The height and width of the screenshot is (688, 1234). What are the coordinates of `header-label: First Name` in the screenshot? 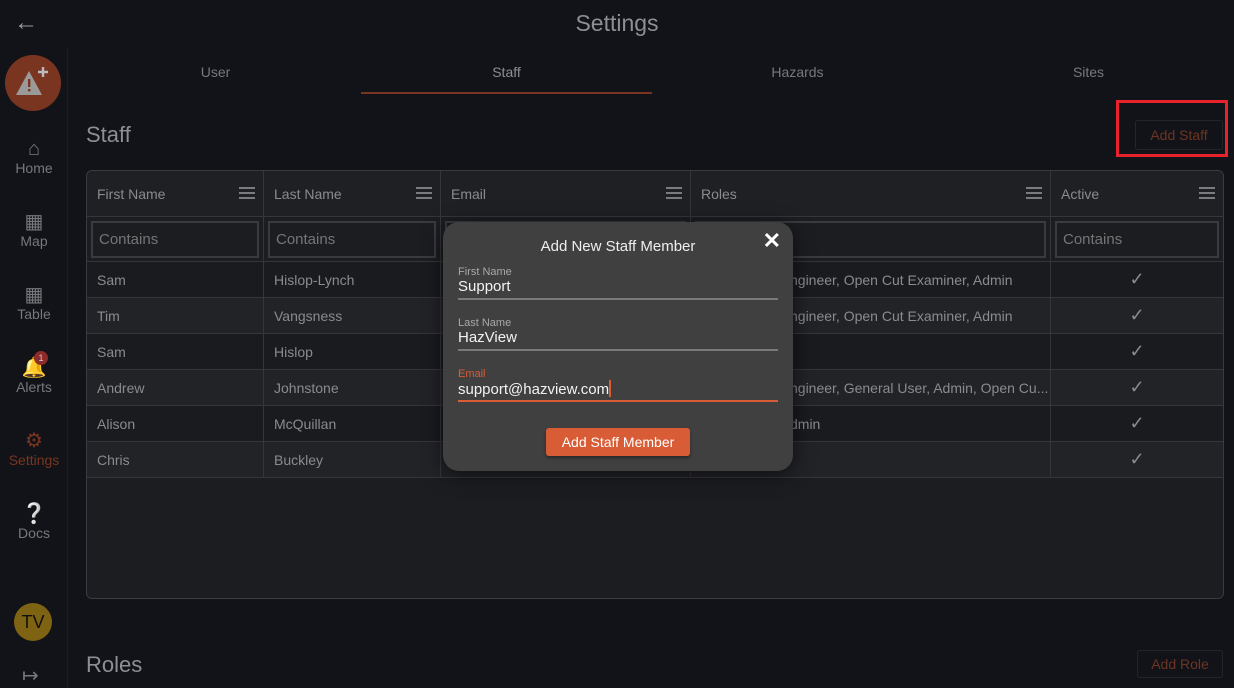 It's located at (131, 193).